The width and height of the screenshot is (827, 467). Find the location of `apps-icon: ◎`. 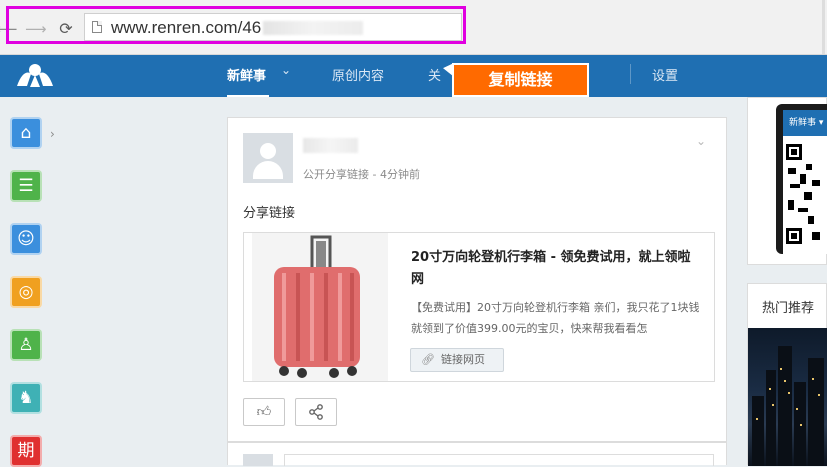

apps-icon: ◎ is located at coordinates (26, 292).